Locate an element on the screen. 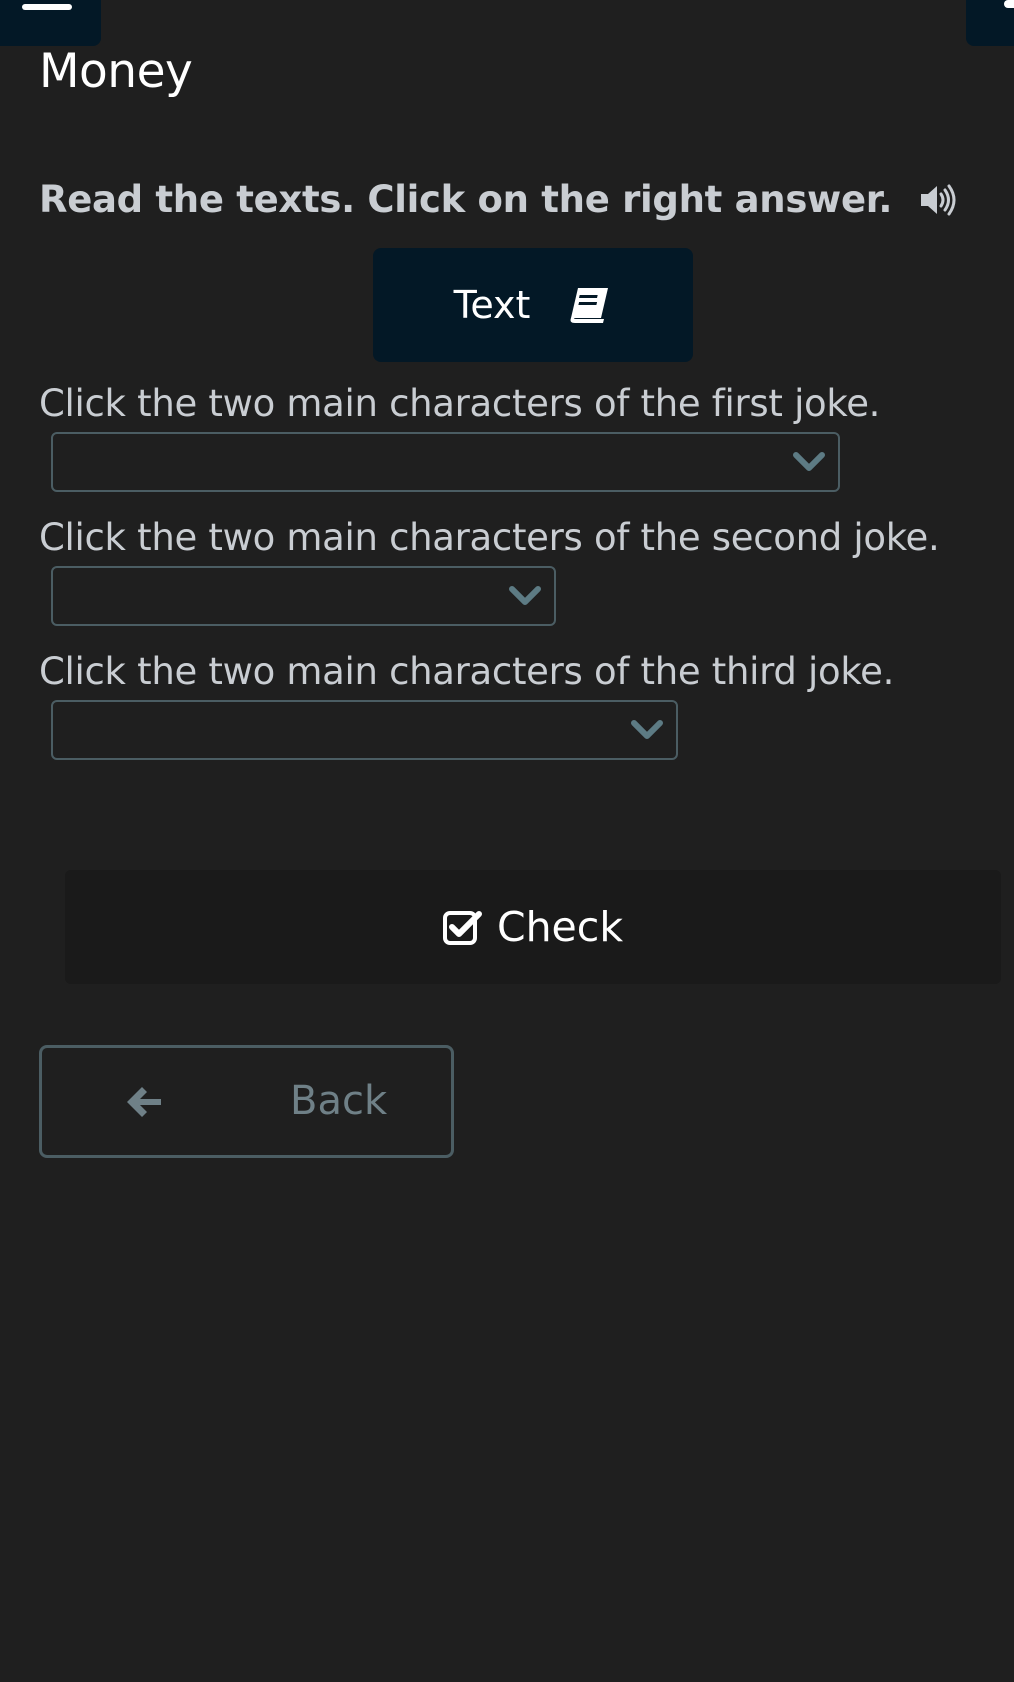 The image size is (1014, 1682). speaker-icon is located at coordinates (937, 200).